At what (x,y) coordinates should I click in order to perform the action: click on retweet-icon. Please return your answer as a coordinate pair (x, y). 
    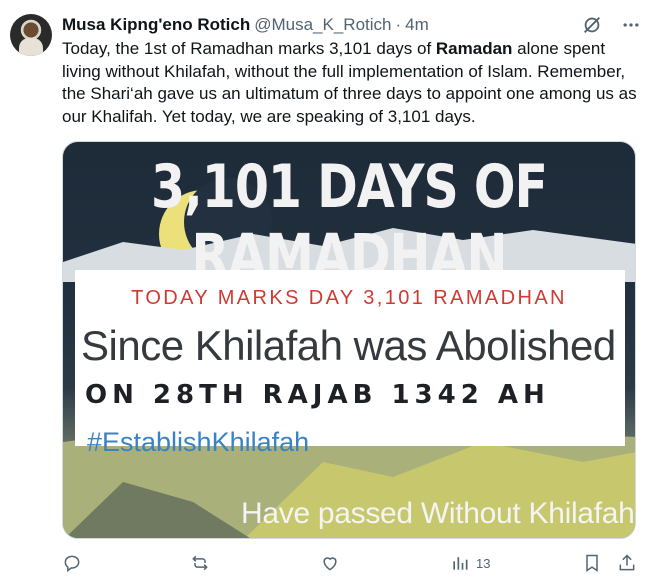
    Looking at the image, I should click on (200, 563).